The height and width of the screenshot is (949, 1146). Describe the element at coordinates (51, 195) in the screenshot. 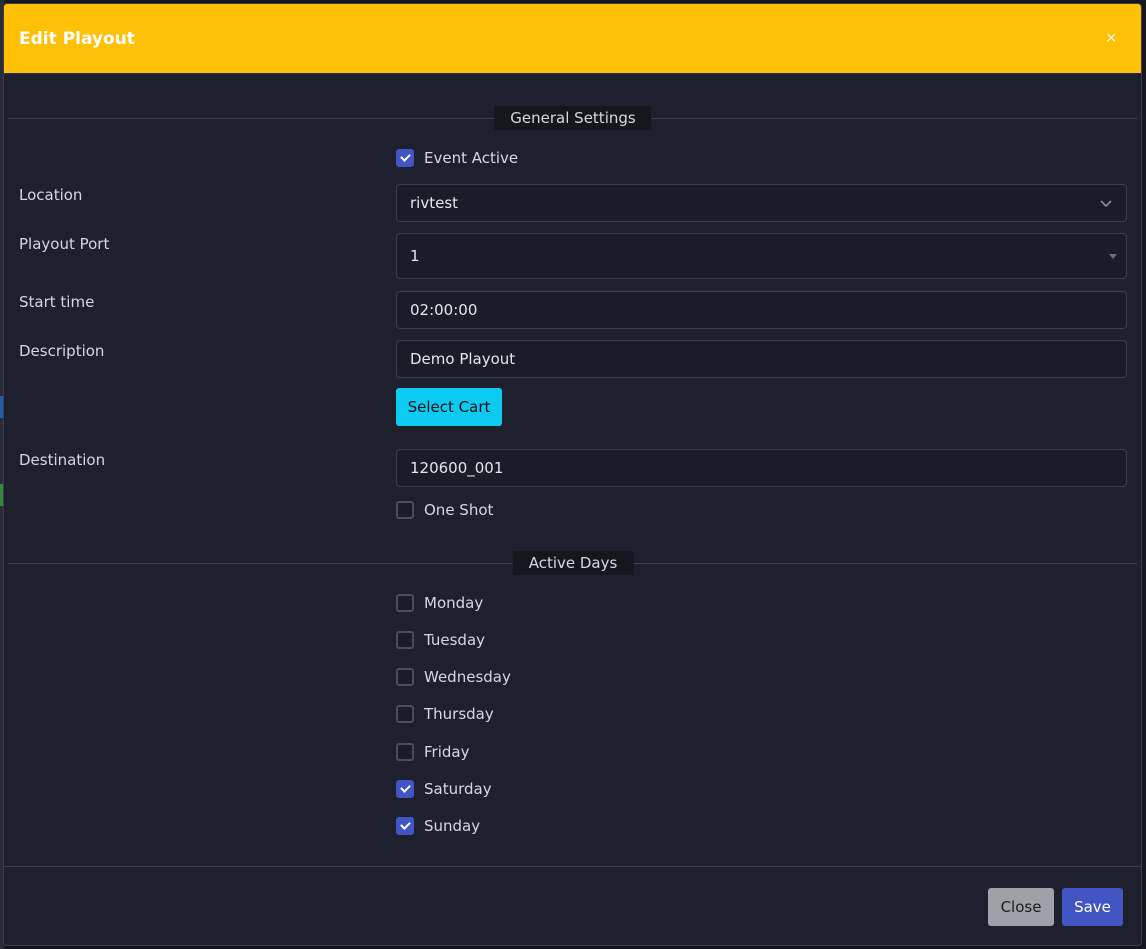

I see `location-label: Location` at that location.